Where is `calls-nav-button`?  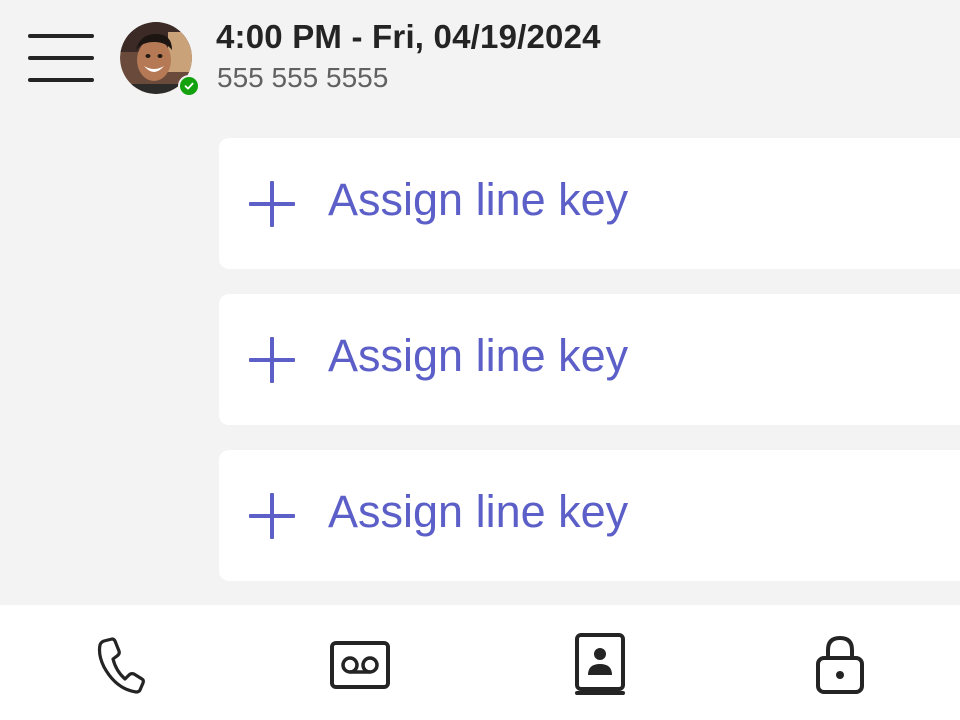 calls-nav-button is located at coordinates (120, 665).